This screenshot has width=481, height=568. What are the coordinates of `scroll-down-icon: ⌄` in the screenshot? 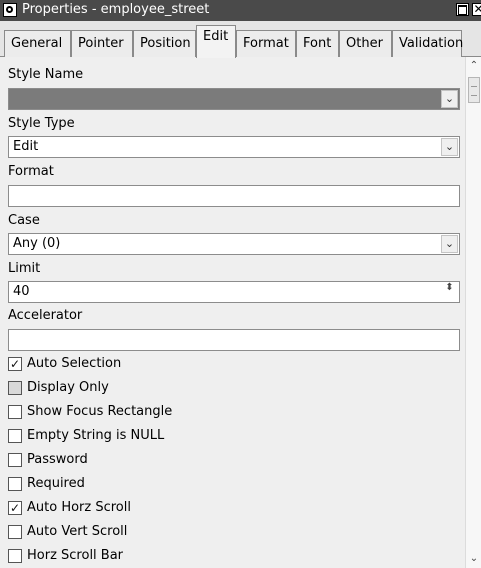 It's located at (474, 559).